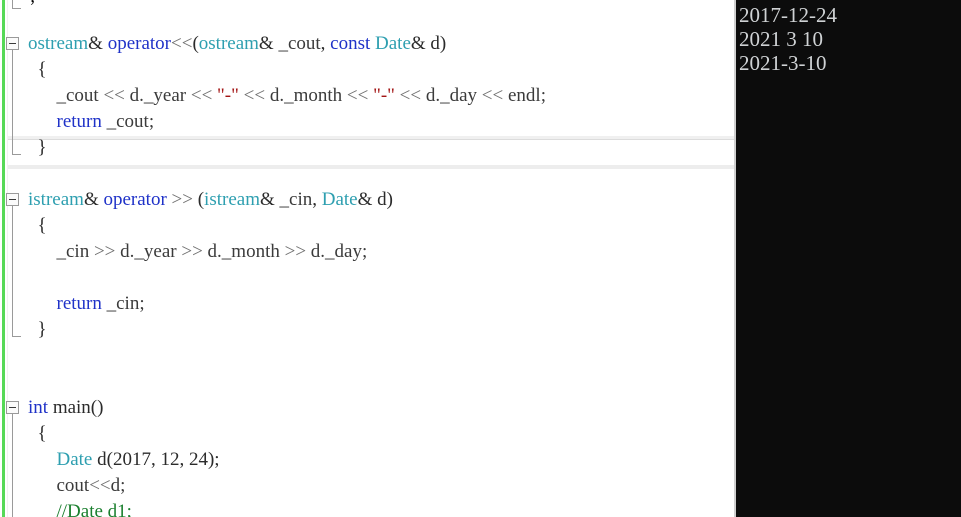 The image size is (961, 517). Describe the element at coordinates (353, 43) in the screenshot. I see `code-token: const` at that location.